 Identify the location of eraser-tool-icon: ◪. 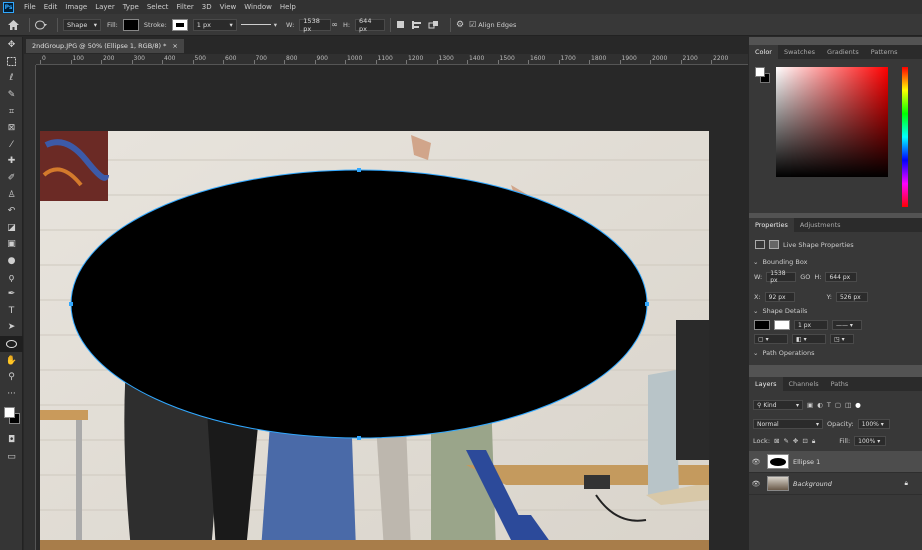
(11, 228).